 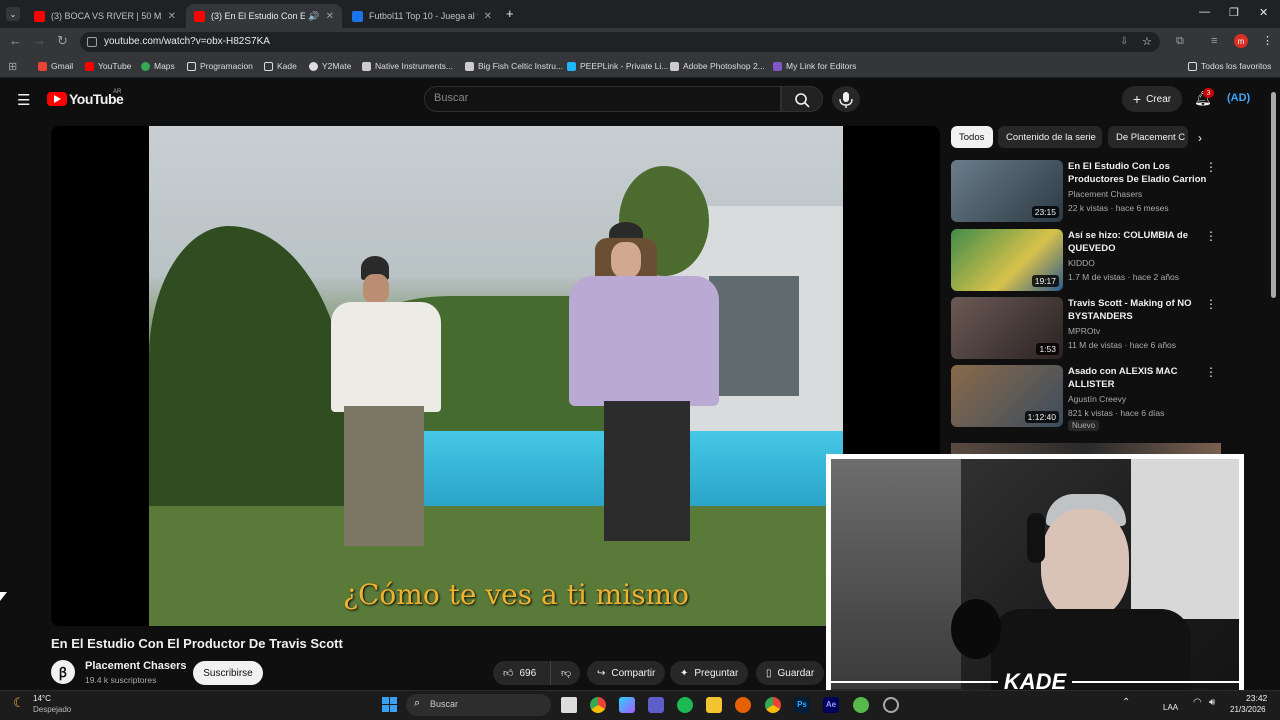 I want to click on bookmark-kade: Kade, so click(x=280, y=66).